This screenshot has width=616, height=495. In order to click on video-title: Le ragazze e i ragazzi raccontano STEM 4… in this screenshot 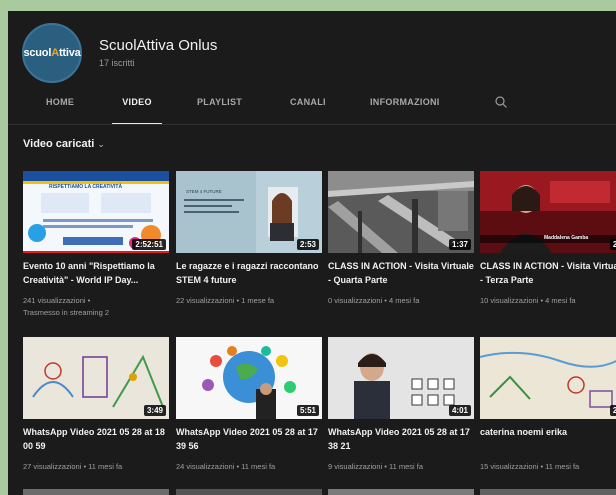, I will do `click(249, 273)`.